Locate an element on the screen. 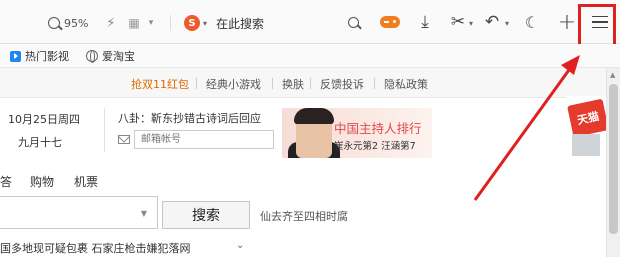  bookmarks-bar: 热门影视 爱淘宝 is located at coordinates (310, 56).